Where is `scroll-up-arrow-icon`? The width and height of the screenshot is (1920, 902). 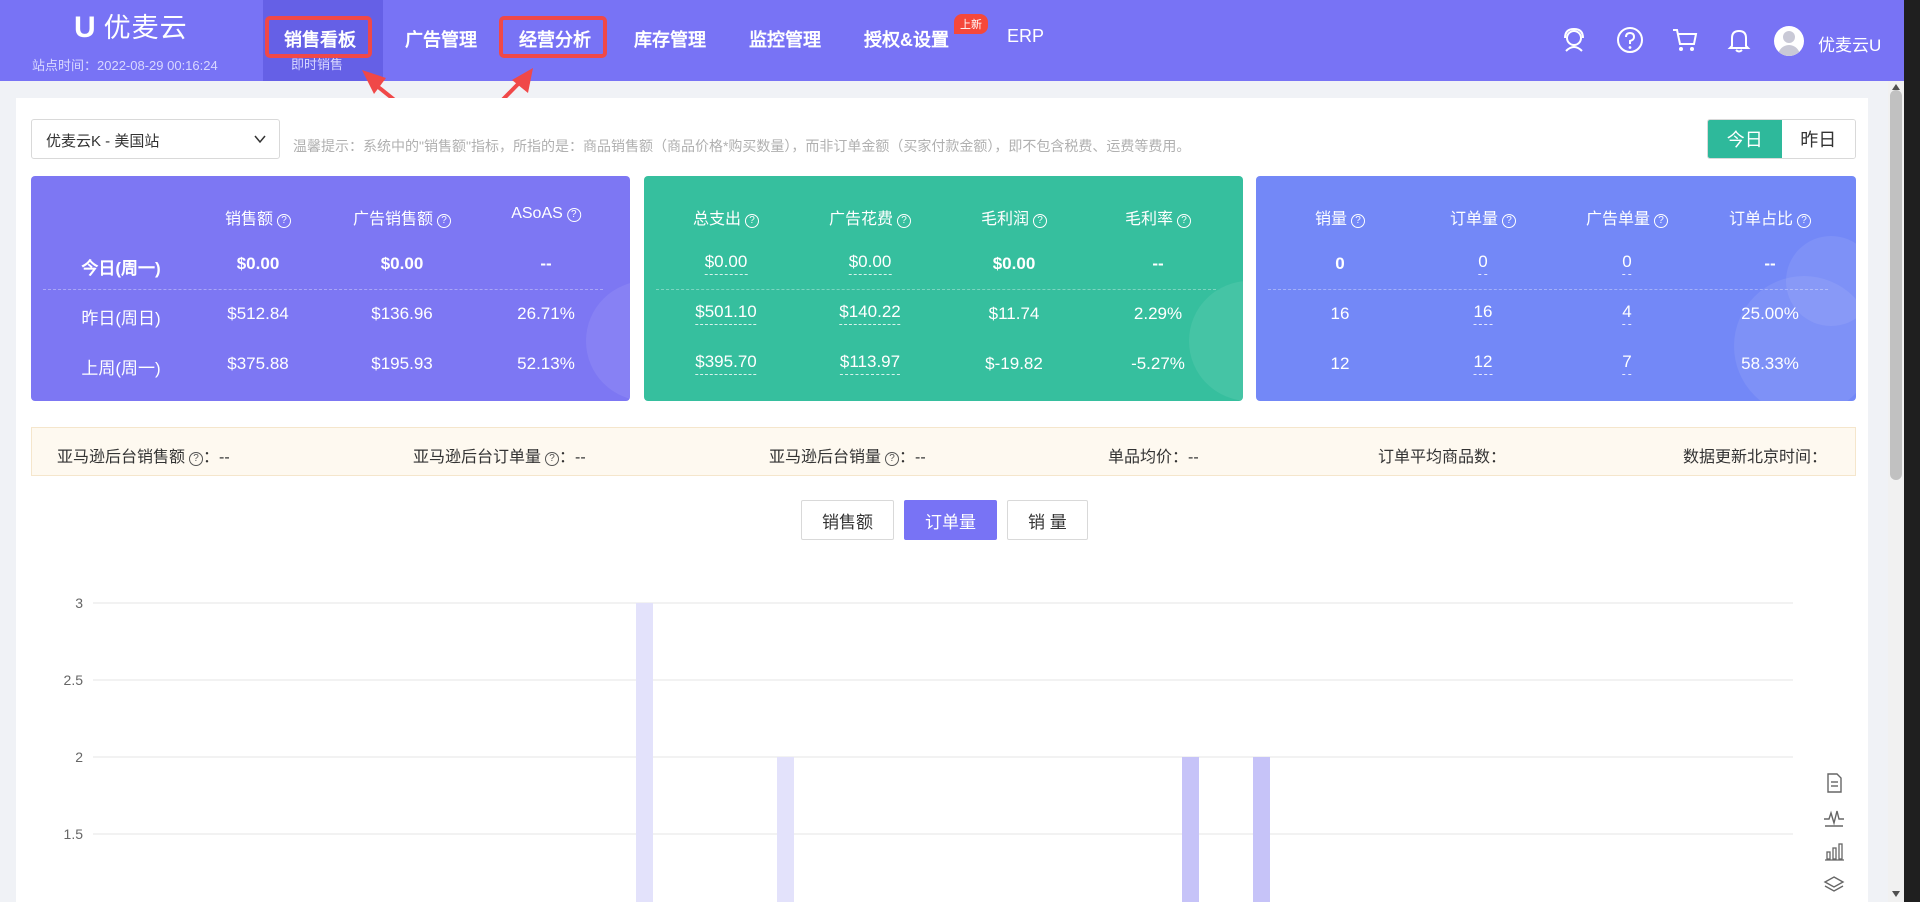 scroll-up-arrow-icon is located at coordinates (1896, 87).